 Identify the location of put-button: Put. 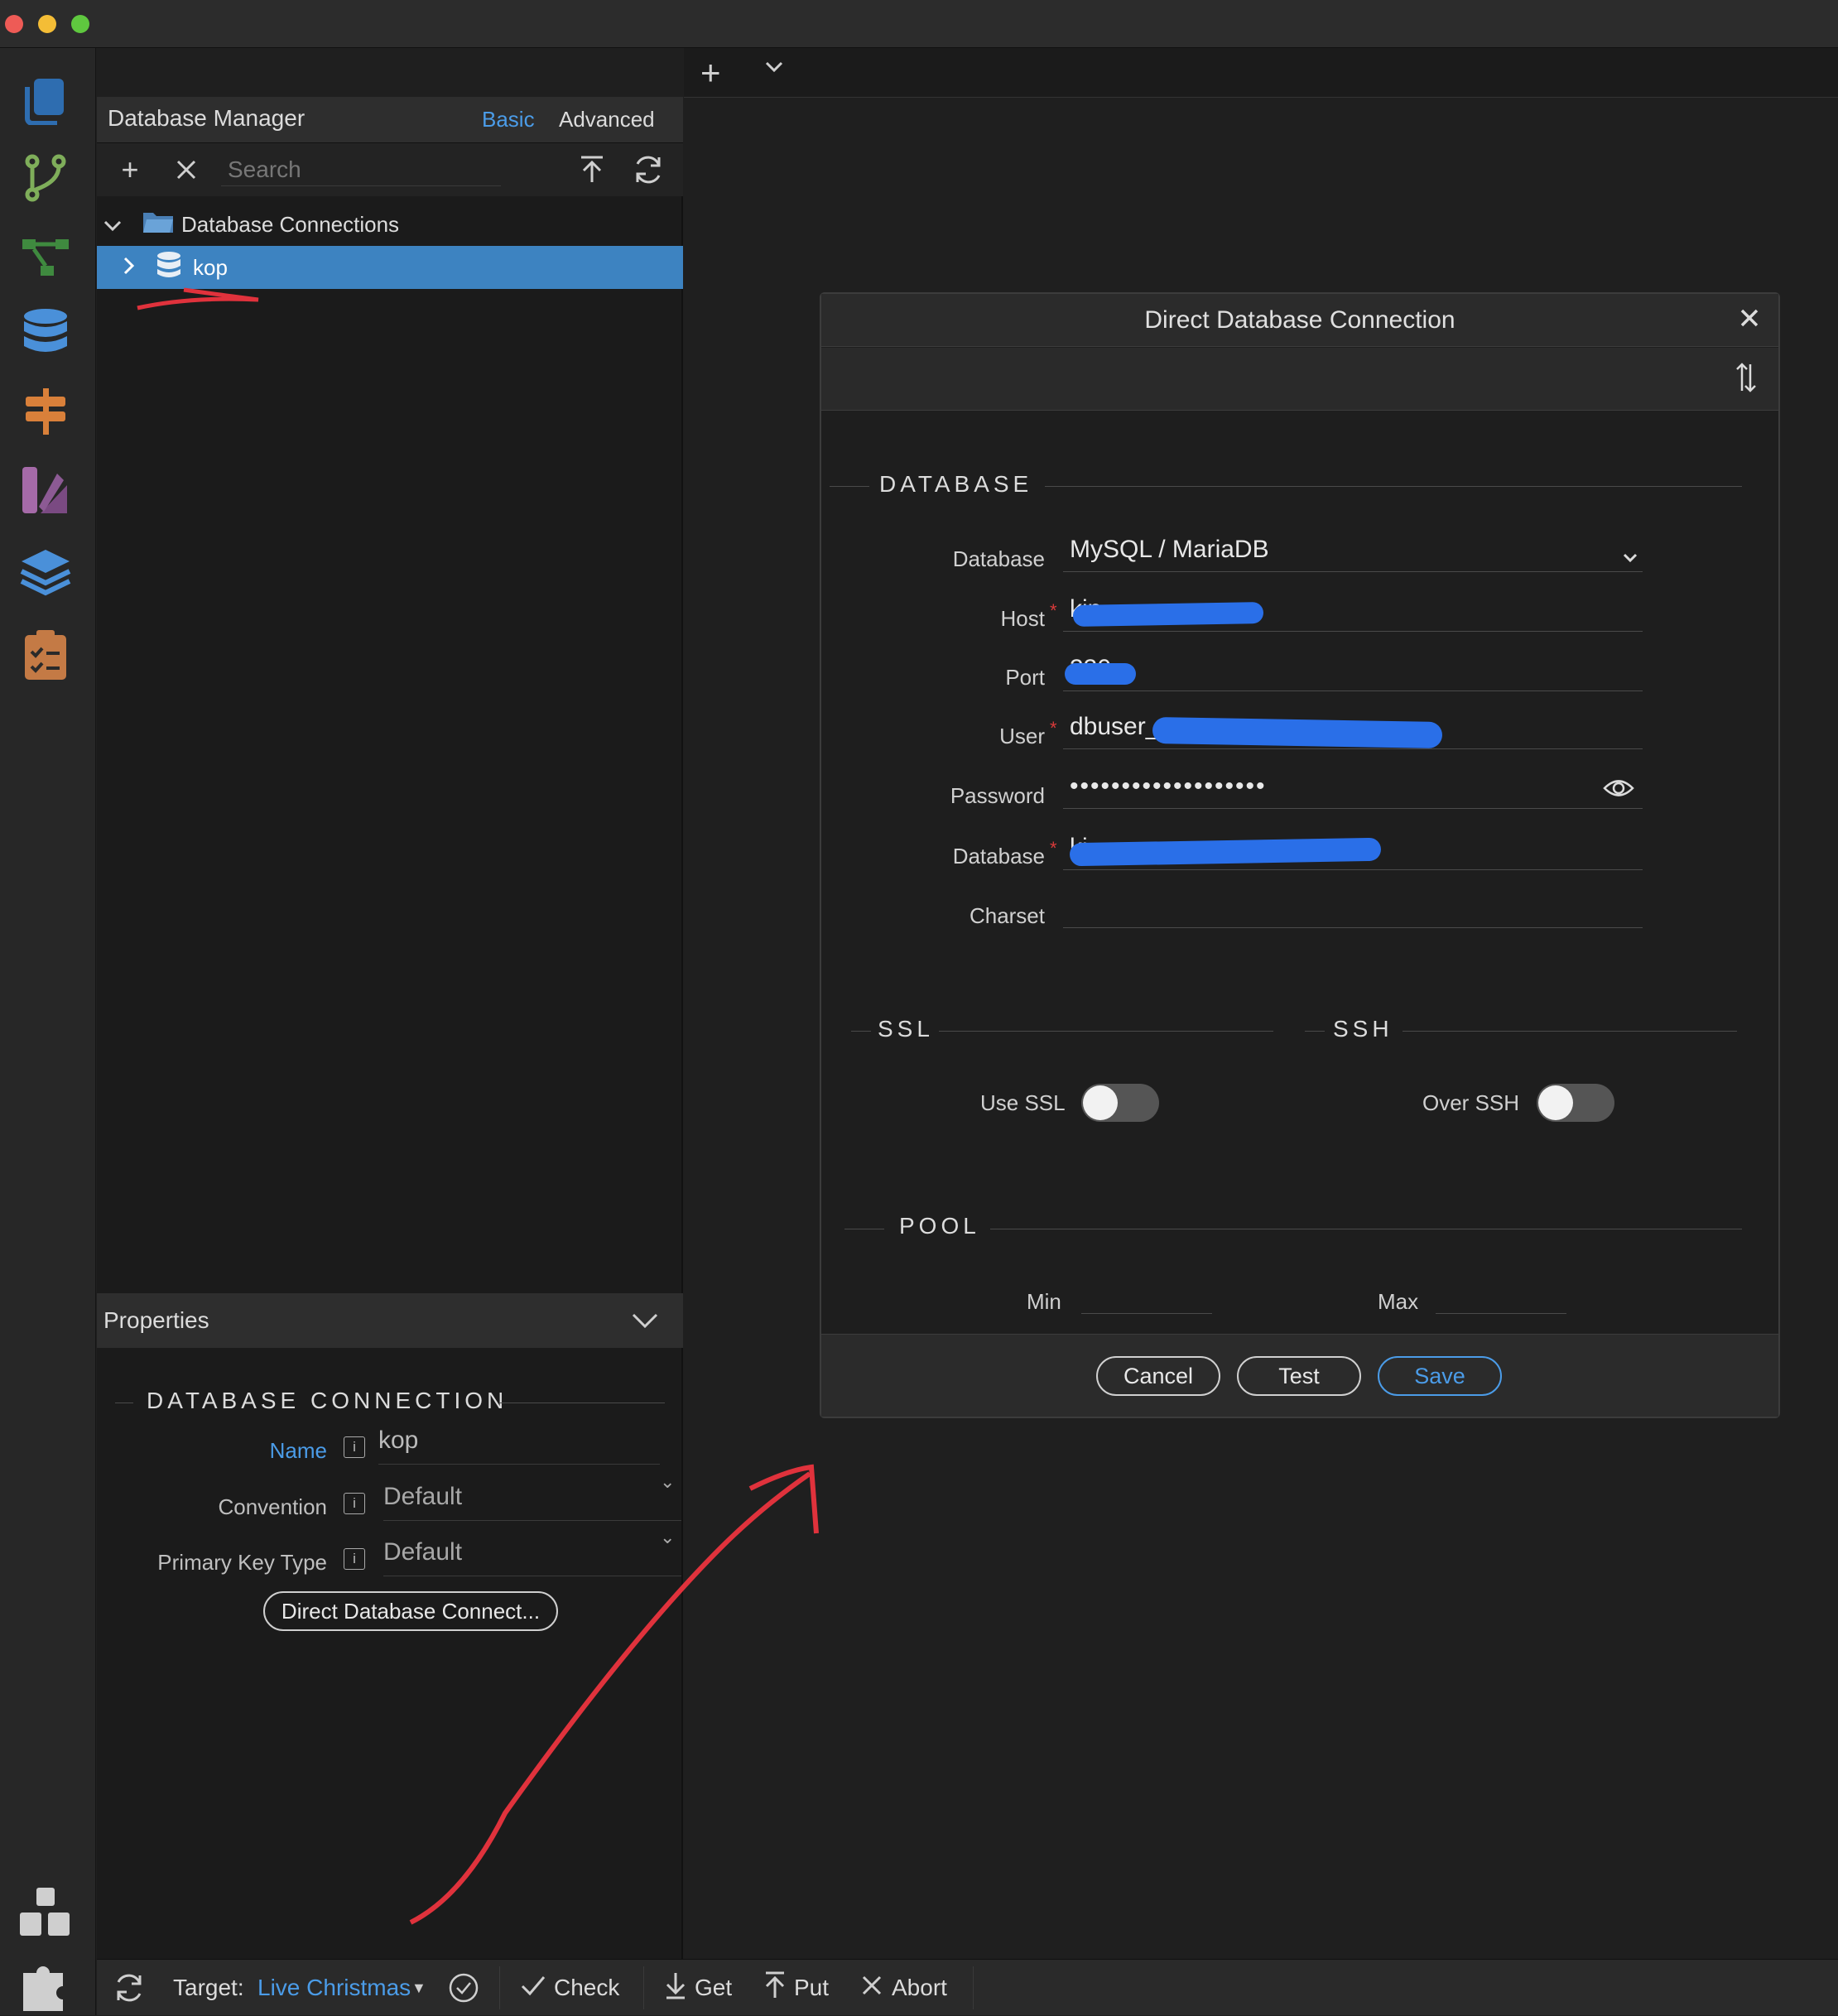
(796, 1988).